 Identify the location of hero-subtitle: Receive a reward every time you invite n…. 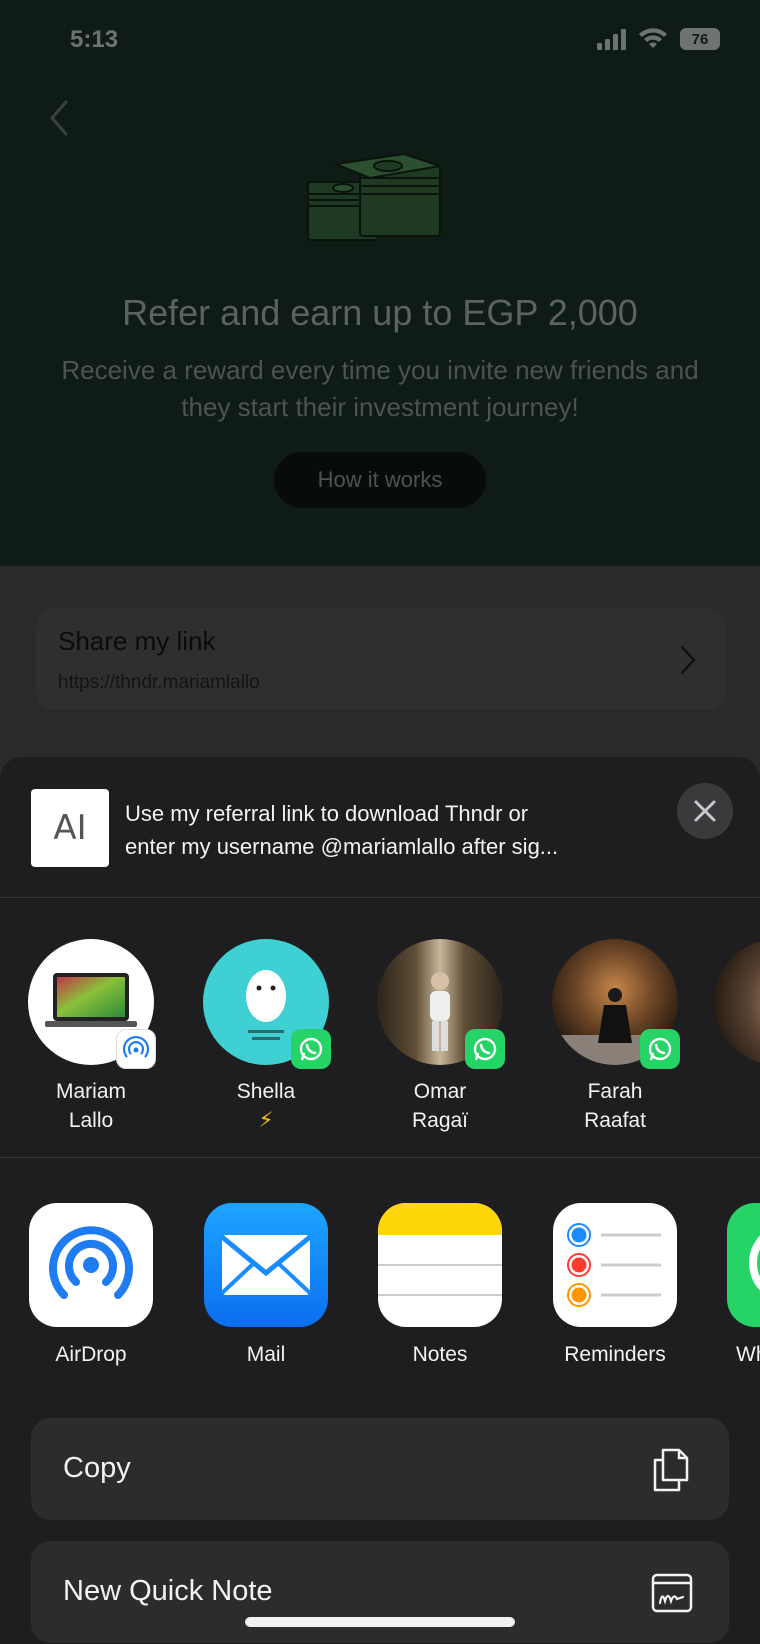
(380, 388).